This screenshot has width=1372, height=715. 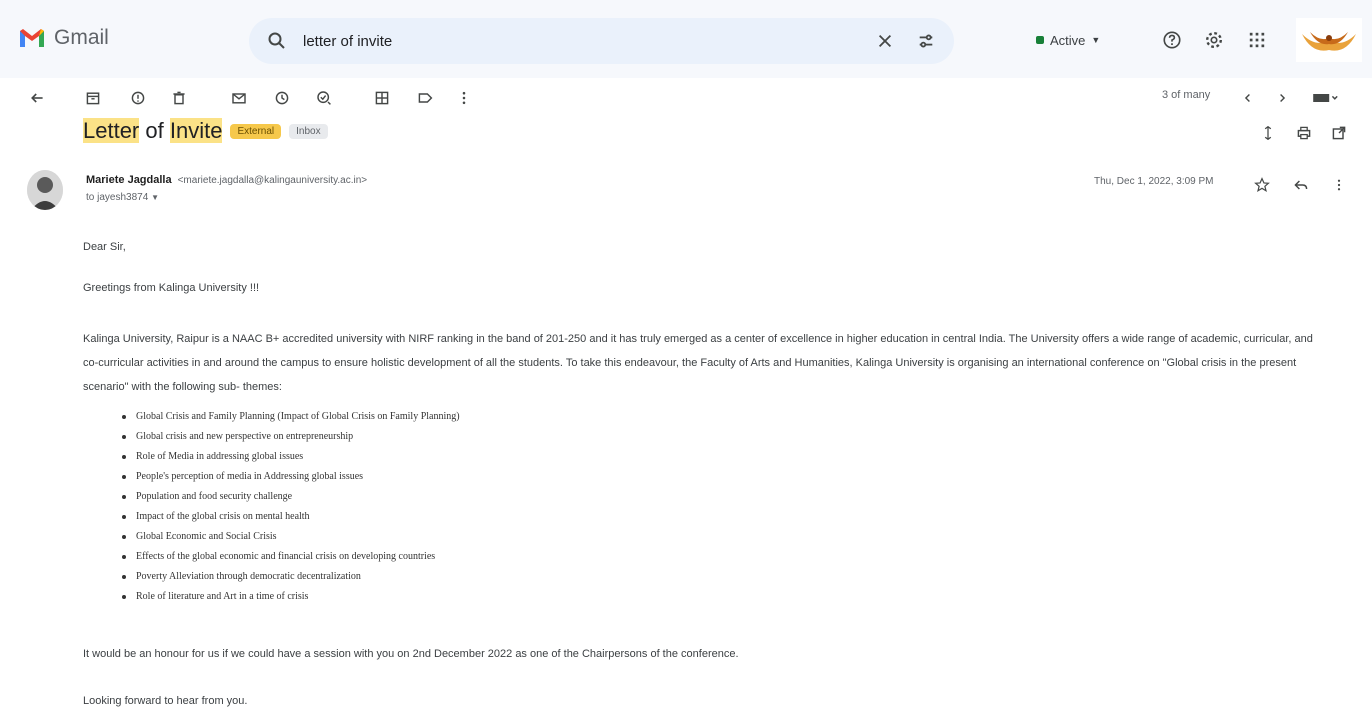 I want to click on closing-line: Looking forward to hear from you., so click(x=165, y=701).